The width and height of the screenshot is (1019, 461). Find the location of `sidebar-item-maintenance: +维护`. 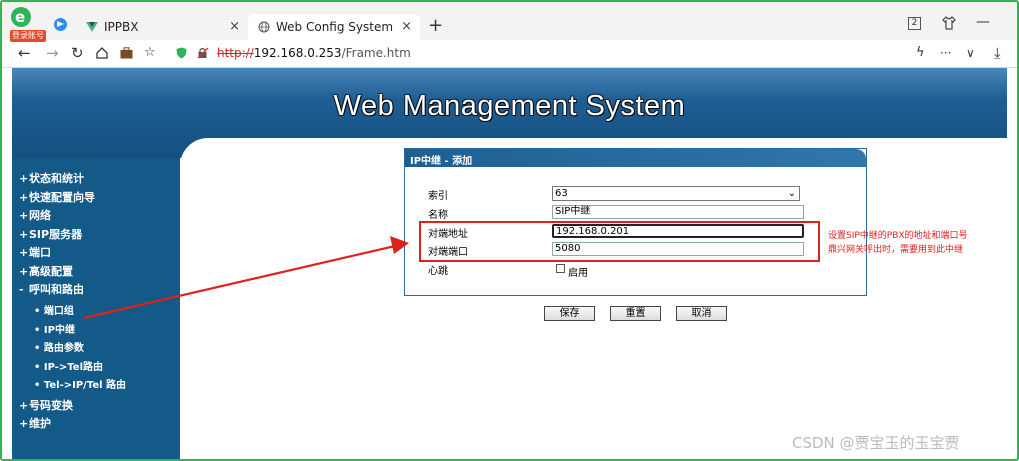

sidebar-item-maintenance: +维护 is located at coordinates (35, 423).